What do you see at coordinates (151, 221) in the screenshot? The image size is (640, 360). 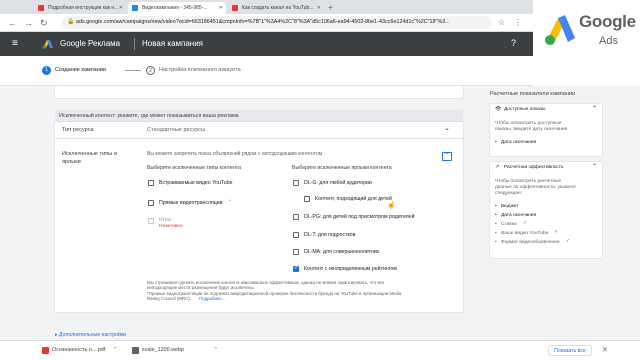 I see `checkbox-games-disabled` at bounding box center [151, 221].